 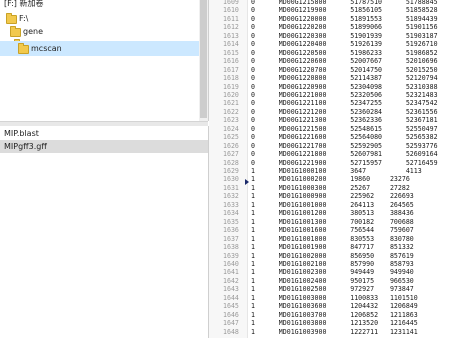 What do you see at coordinates (231, 187) in the screenshot?
I see `line-number: 1631` at bounding box center [231, 187].